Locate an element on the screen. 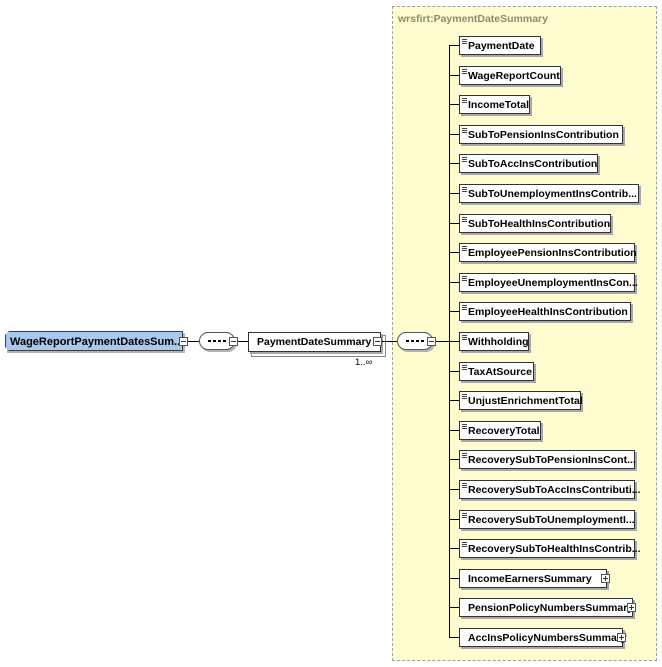 This screenshot has height=667, width=662. collapse-toggle-sequence is located at coordinates (233, 341).